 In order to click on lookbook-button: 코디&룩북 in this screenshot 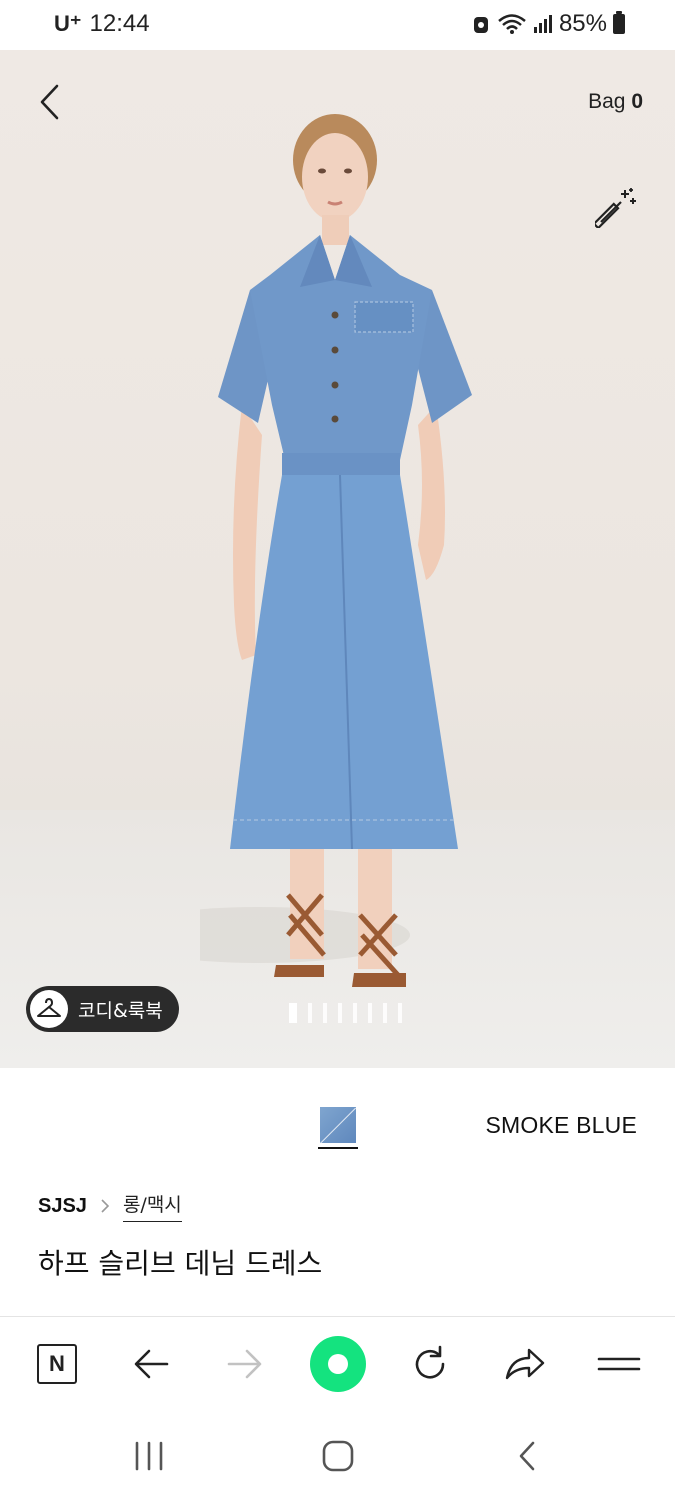, I will do `click(102, 1009)`.